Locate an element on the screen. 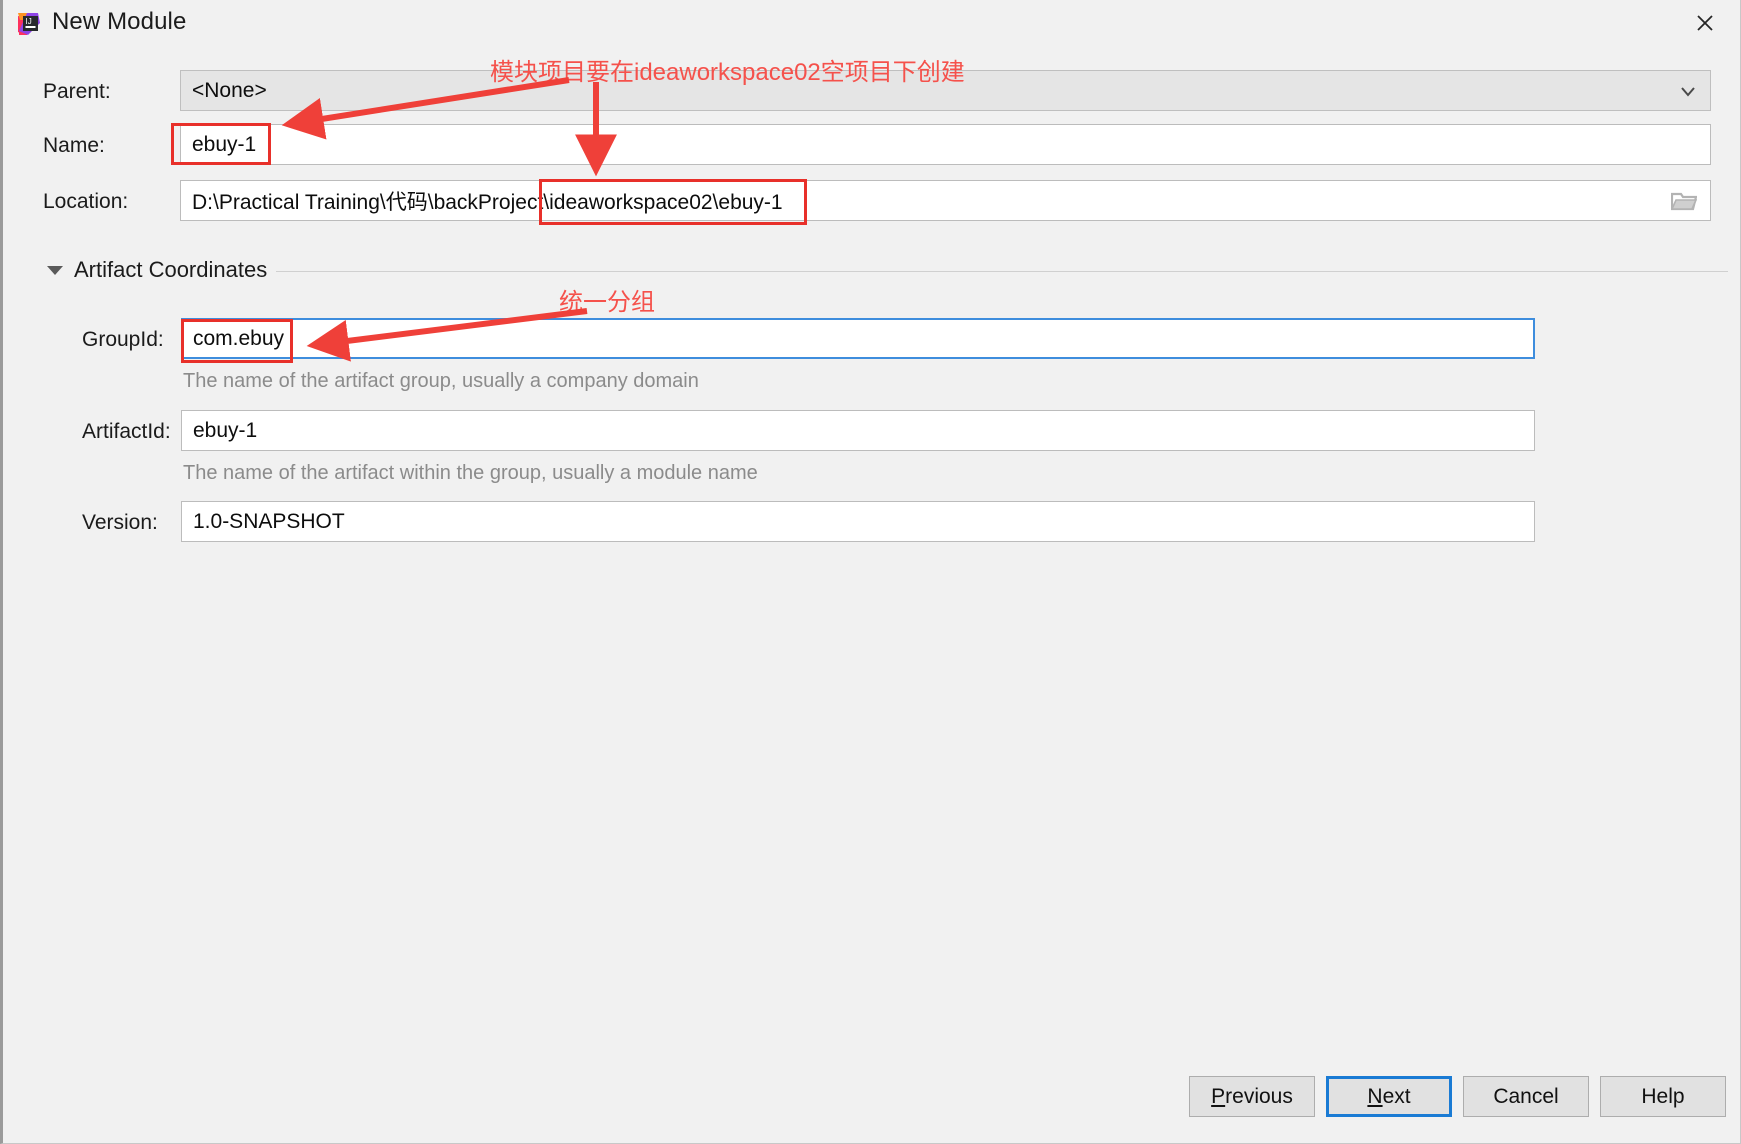  parent-combobox: <None> is located at coordinates (945, 90).